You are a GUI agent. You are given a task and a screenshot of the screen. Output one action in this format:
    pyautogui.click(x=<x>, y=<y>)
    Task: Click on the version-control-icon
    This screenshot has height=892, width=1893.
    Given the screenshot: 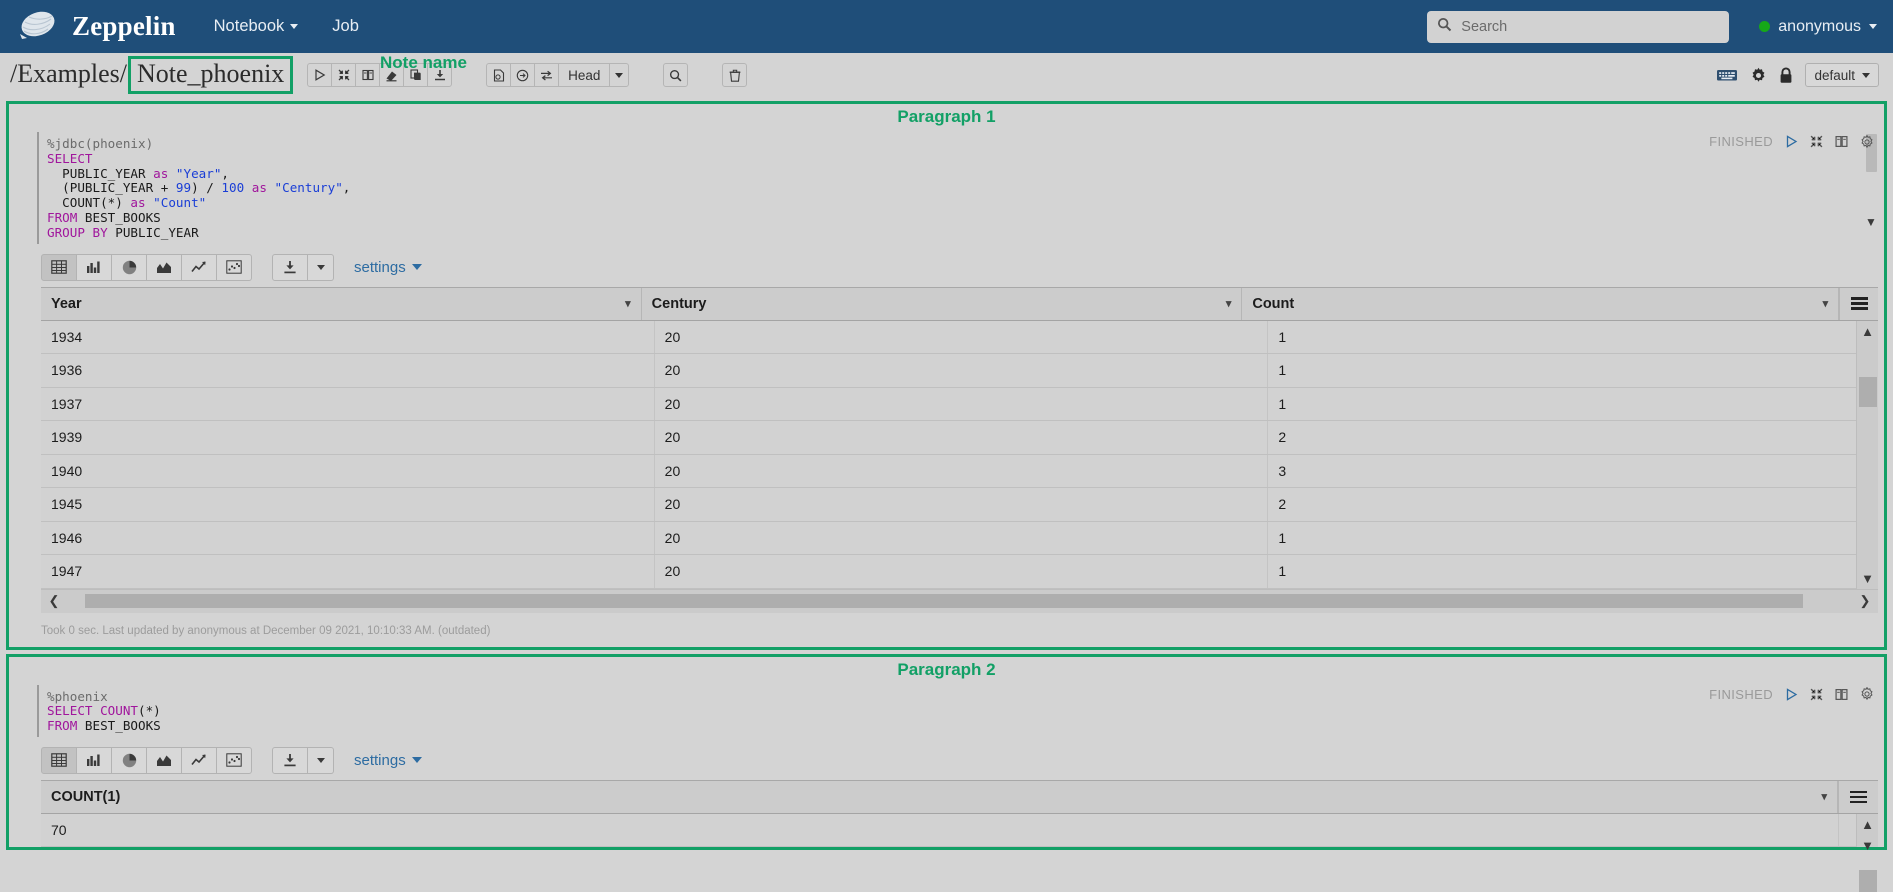 What is the action you would take?
    pyautogui.click(x=499, y=75)
    